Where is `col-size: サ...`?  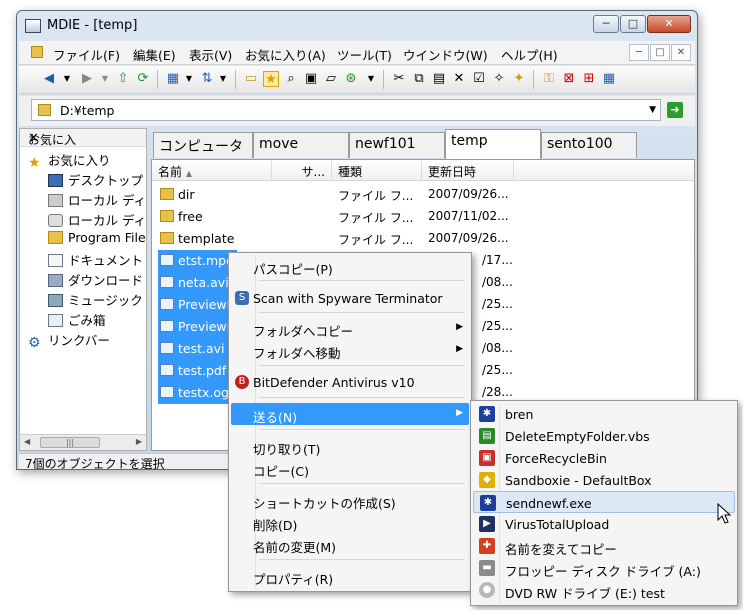
col-size: サ... is located at coordinates (302, 170).